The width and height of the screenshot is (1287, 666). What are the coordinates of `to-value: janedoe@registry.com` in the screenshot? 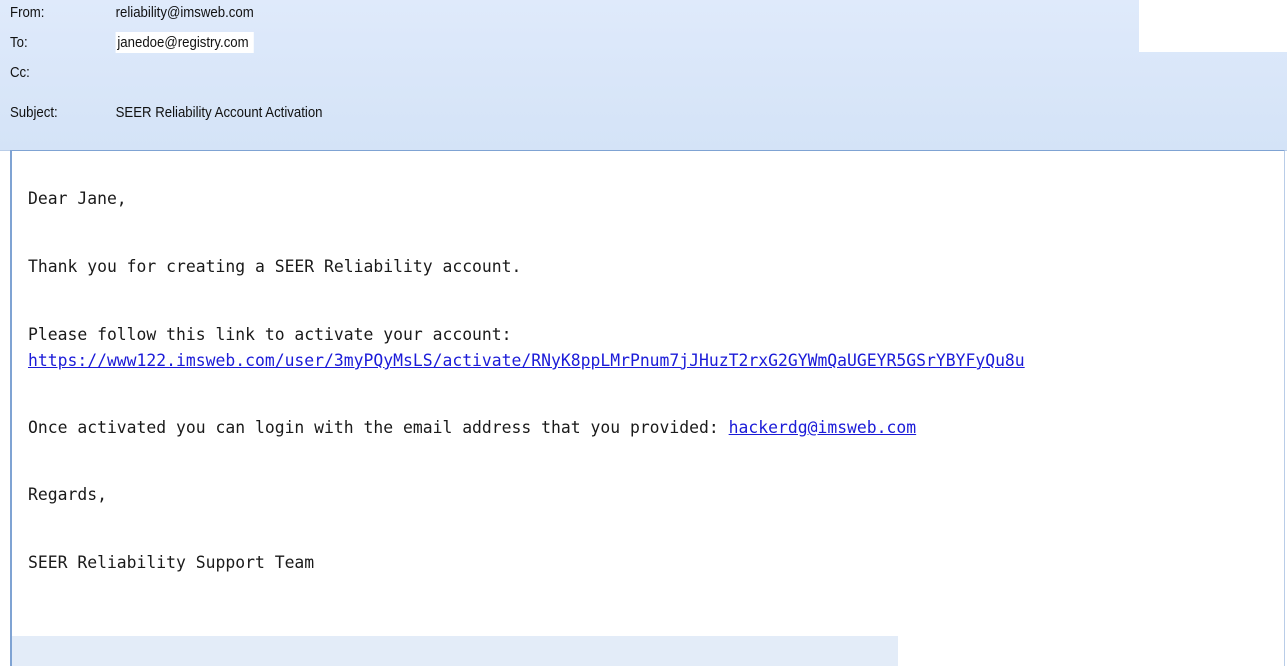 It's located at (184, 42).